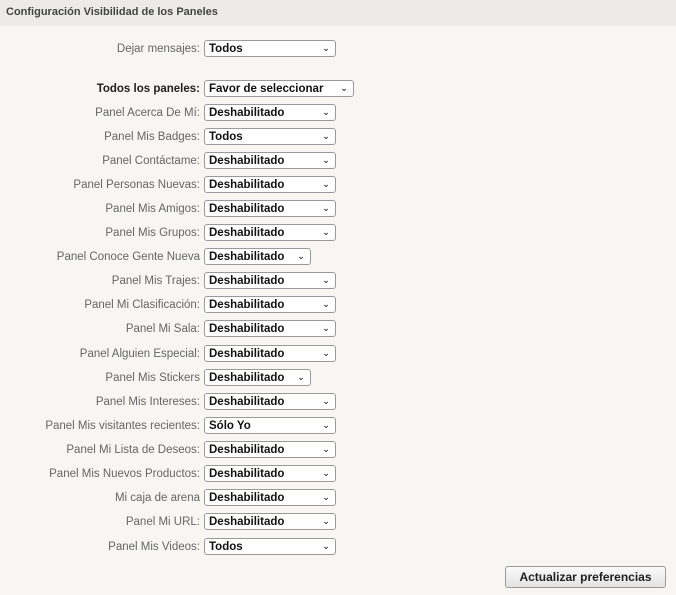  I want to click on panel-select-mi-url: Deshabilitado ⌄, so click(270, 521).